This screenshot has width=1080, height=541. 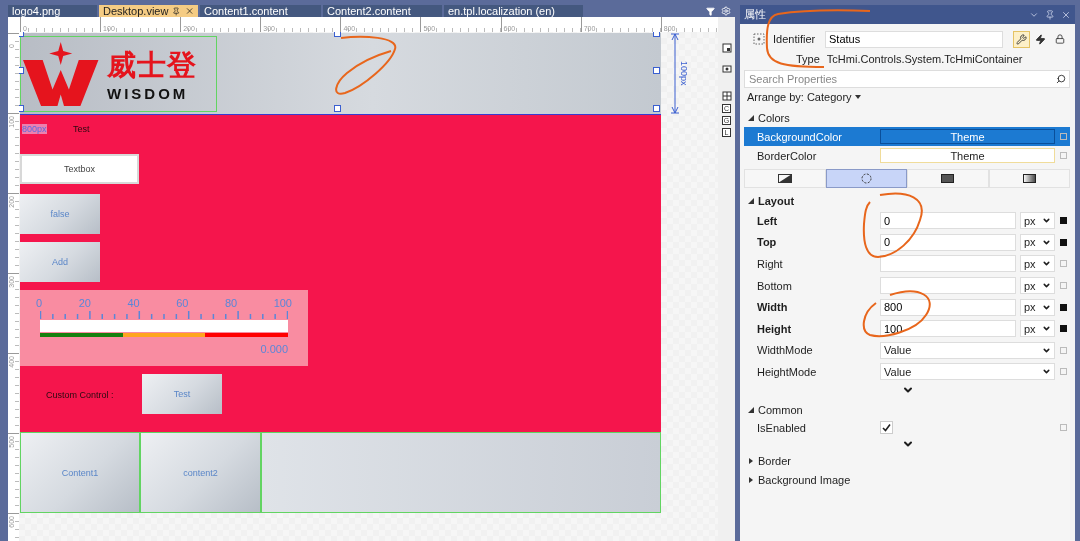 What do you see at coordinates (948, 178) in the screenshot?
I see `solid-rectangle-icon` at bounding box center [948, 178].